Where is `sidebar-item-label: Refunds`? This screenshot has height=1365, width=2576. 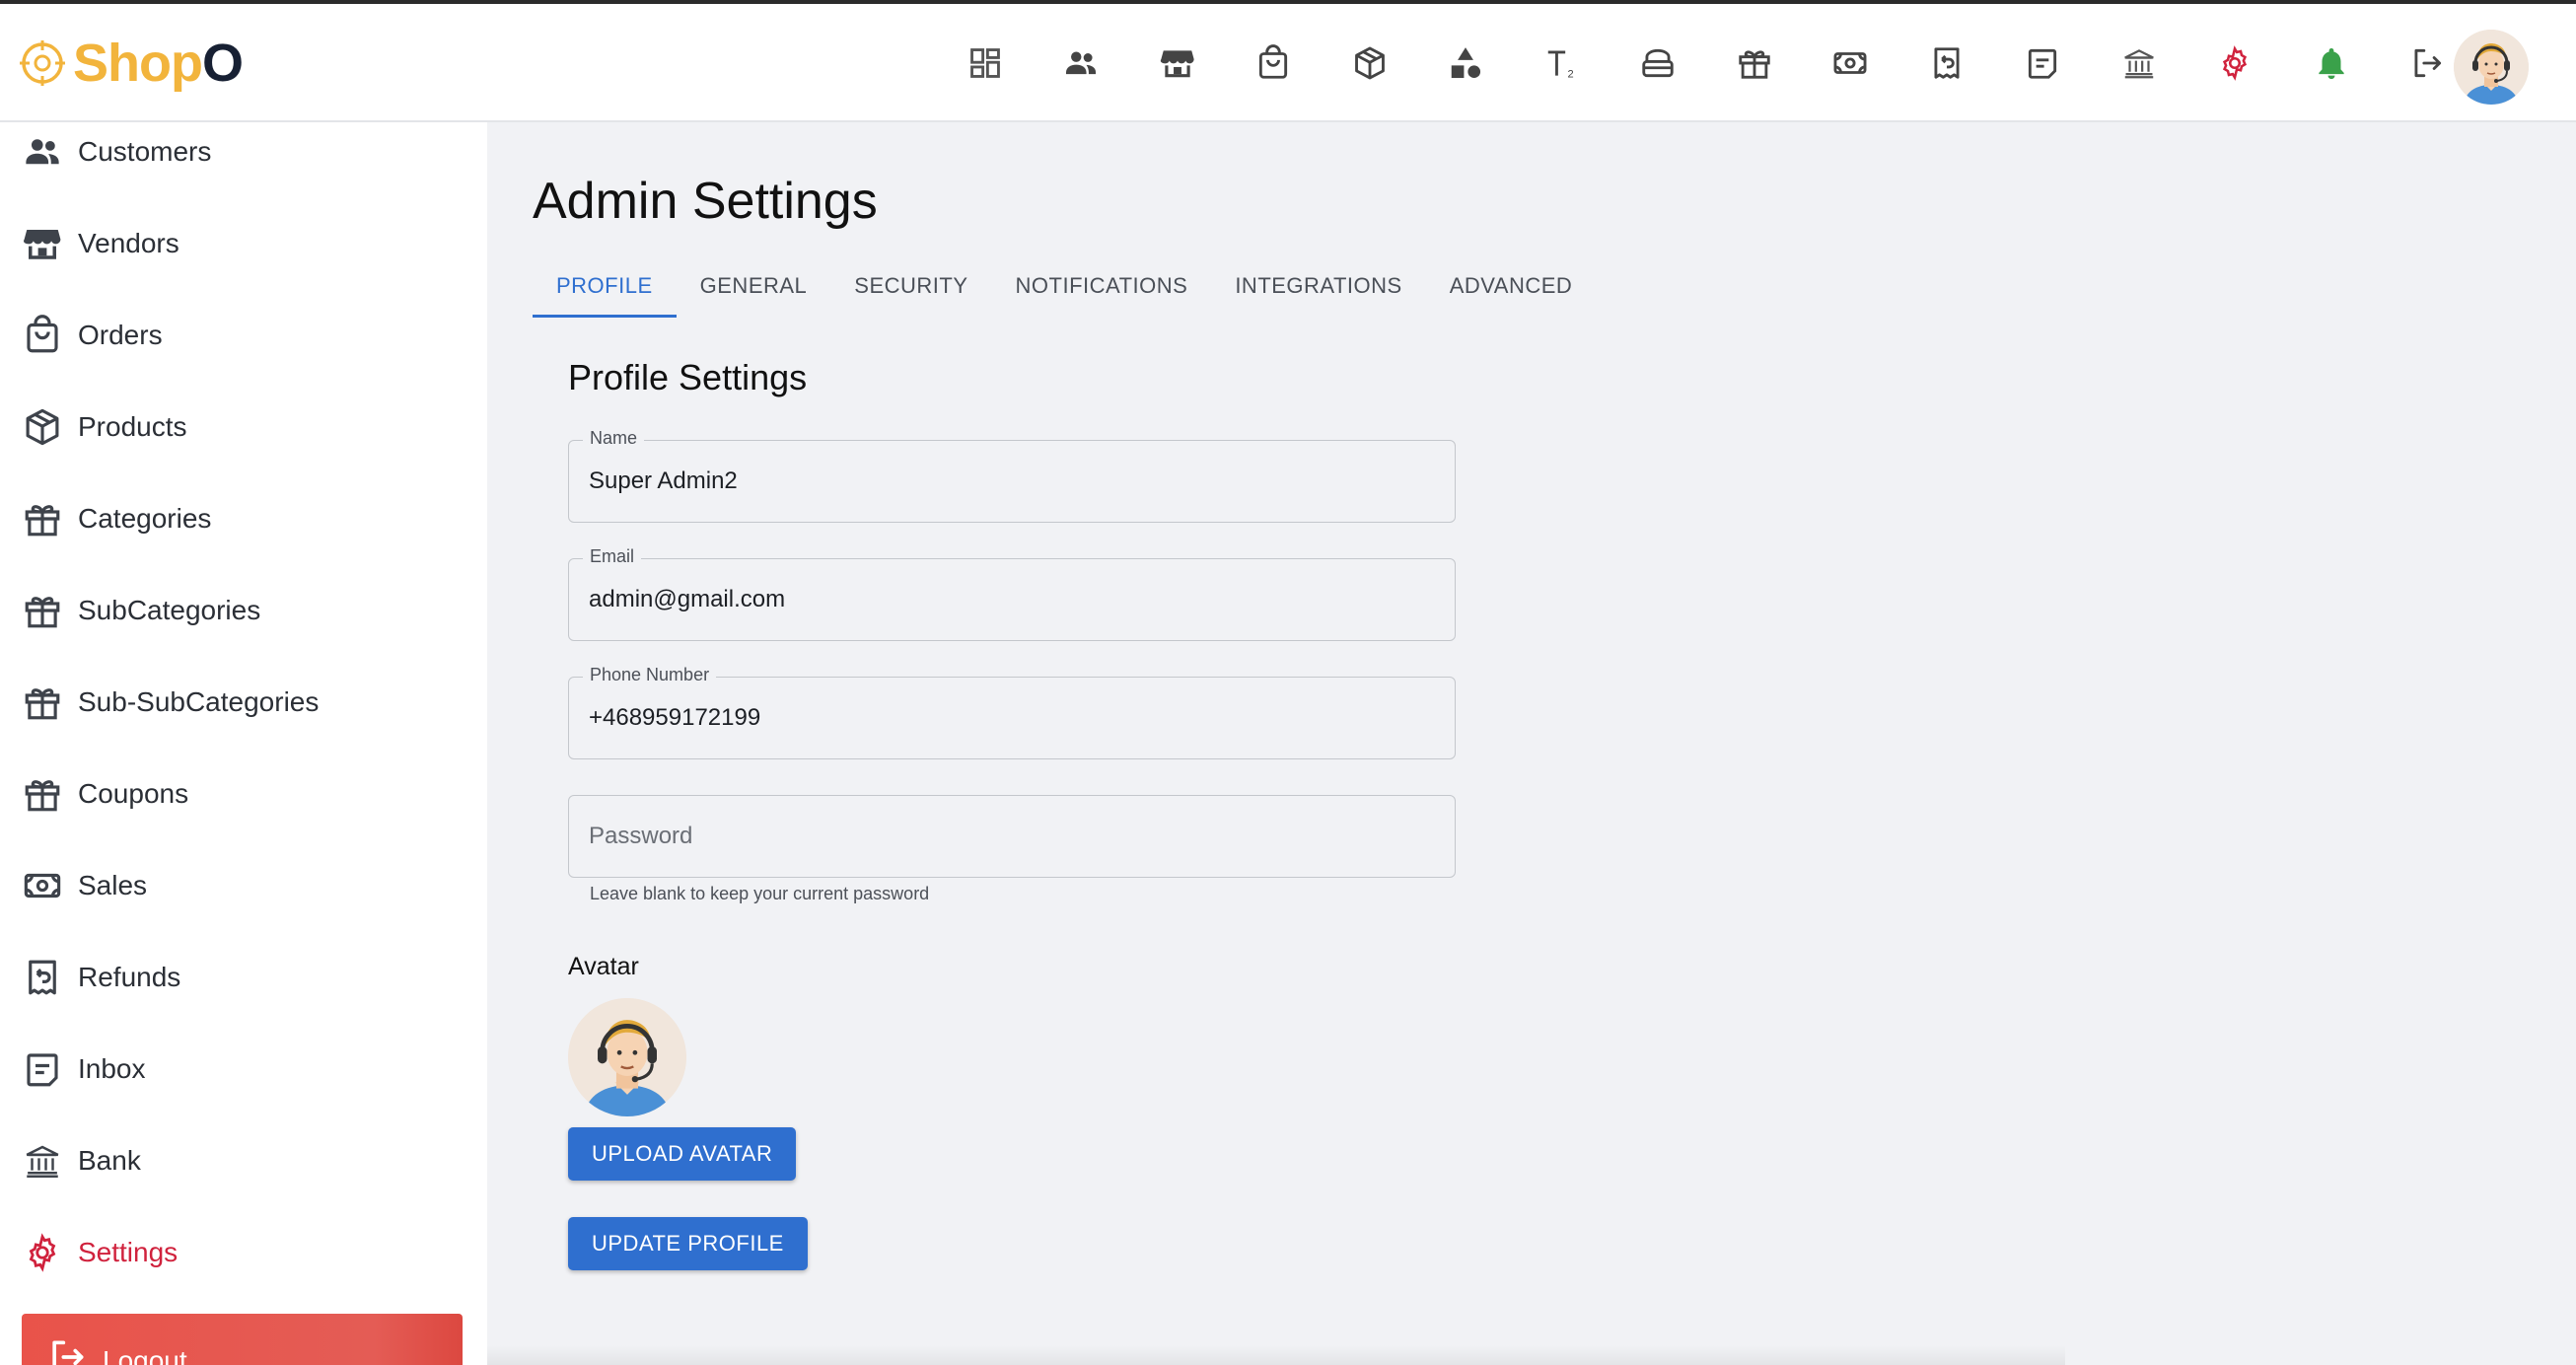 sidebar-item-label: Refunds is located at coordinates (129, 977).